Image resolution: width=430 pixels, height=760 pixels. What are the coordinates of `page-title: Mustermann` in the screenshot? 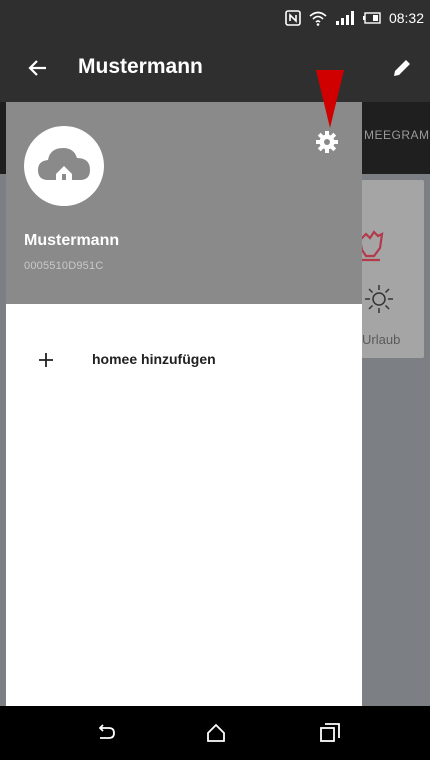 It's located at (140, 66).